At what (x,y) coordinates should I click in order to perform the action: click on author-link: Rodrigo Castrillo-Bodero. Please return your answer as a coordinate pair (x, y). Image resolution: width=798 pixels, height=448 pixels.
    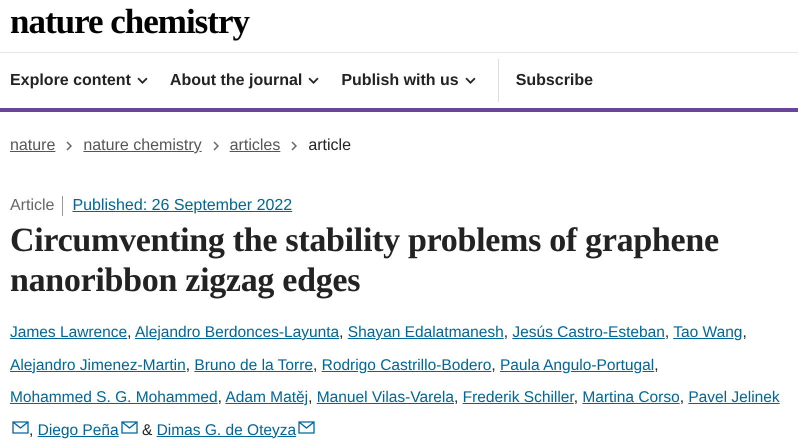
    Looking at the image, I should click on (407, 365).